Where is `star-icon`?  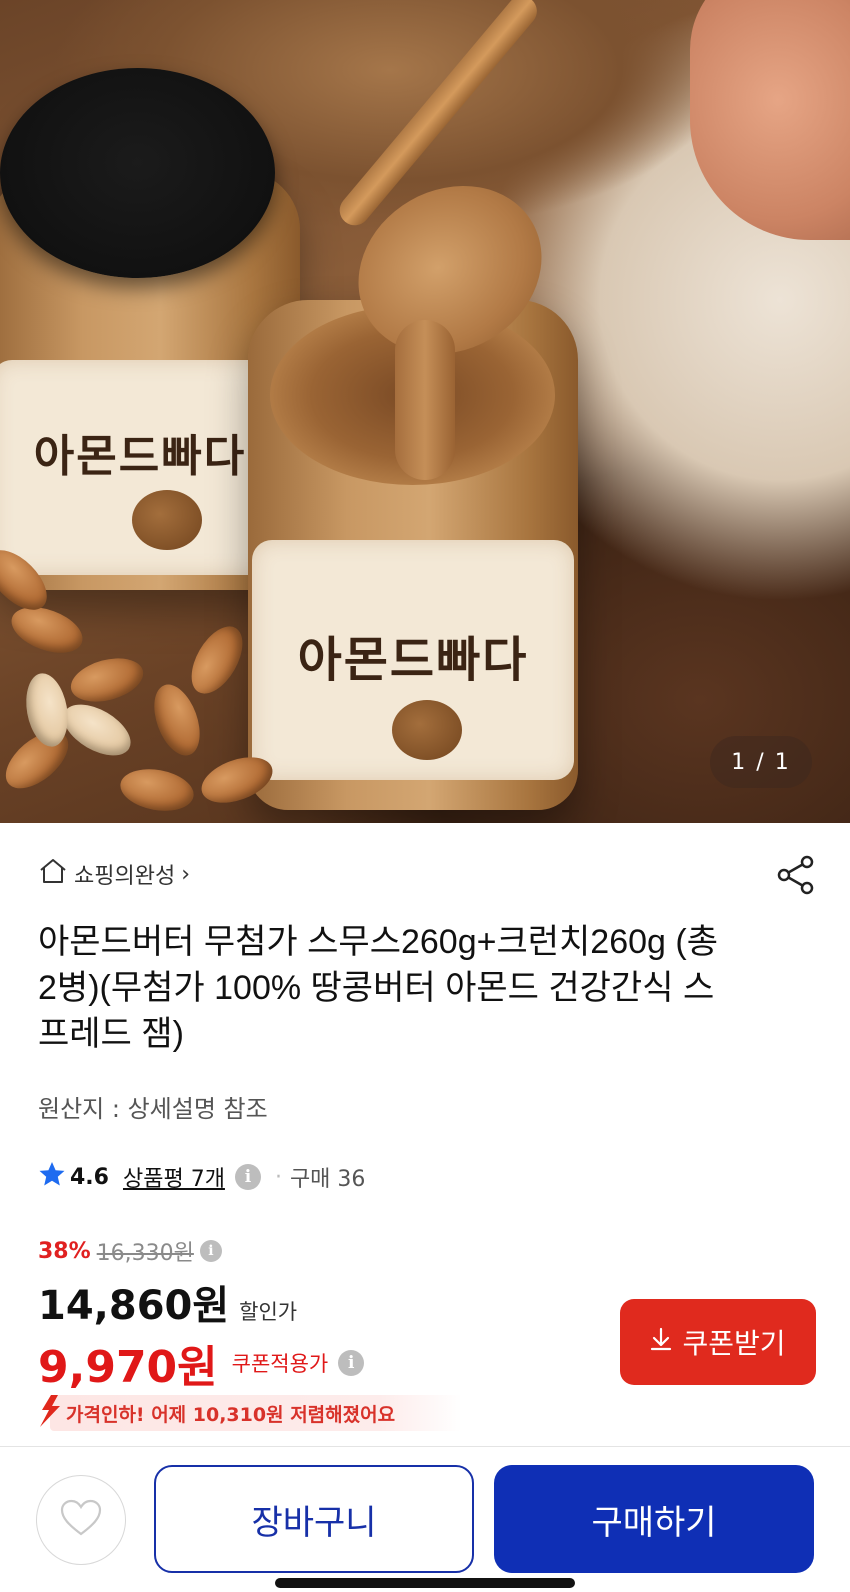
star-icon is located at coordinates (52, 1177).